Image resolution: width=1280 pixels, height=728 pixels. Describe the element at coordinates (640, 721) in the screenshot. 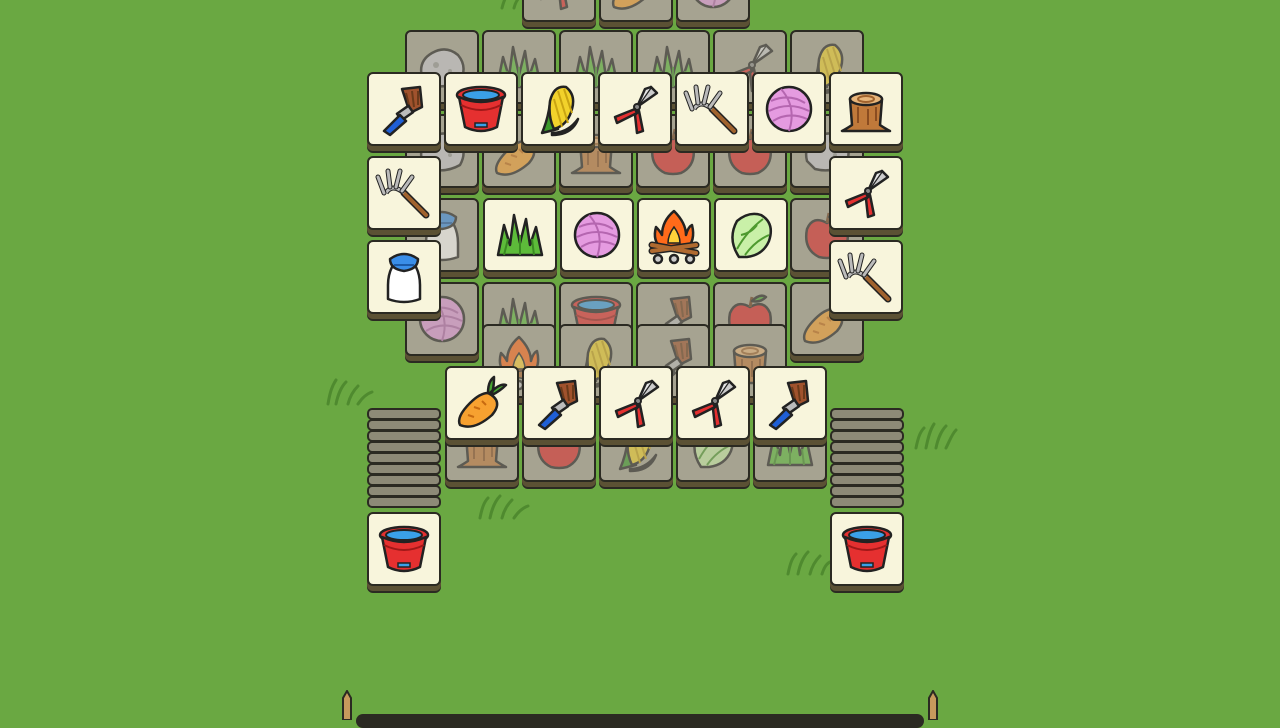

I see `fence-rail` at that location.